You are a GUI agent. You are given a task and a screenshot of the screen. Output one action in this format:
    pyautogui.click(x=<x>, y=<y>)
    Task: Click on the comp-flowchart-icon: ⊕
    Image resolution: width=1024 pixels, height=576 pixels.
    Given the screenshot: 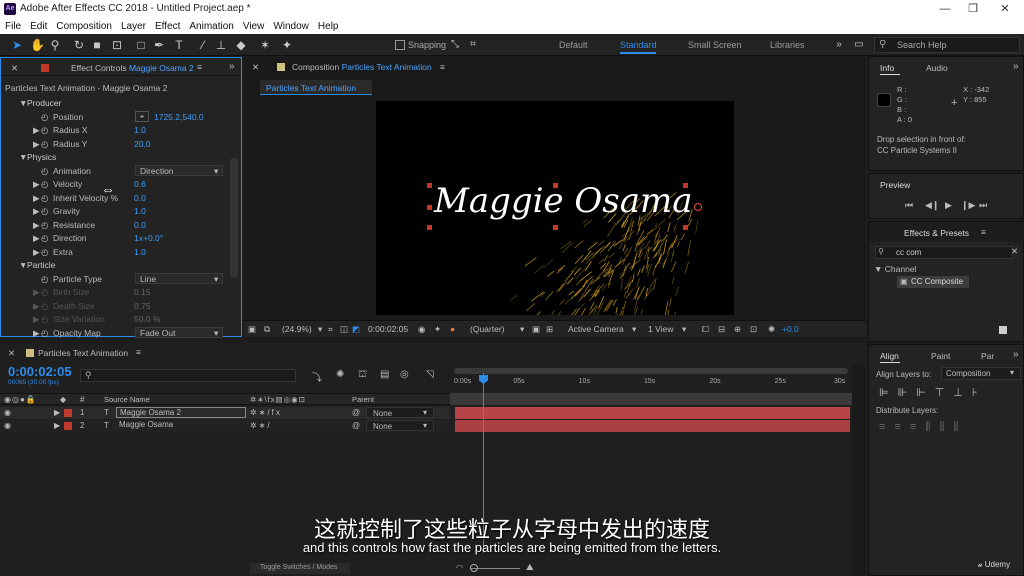 What is the action you would take?
    pyautogui.click(x=737, y=329)
    